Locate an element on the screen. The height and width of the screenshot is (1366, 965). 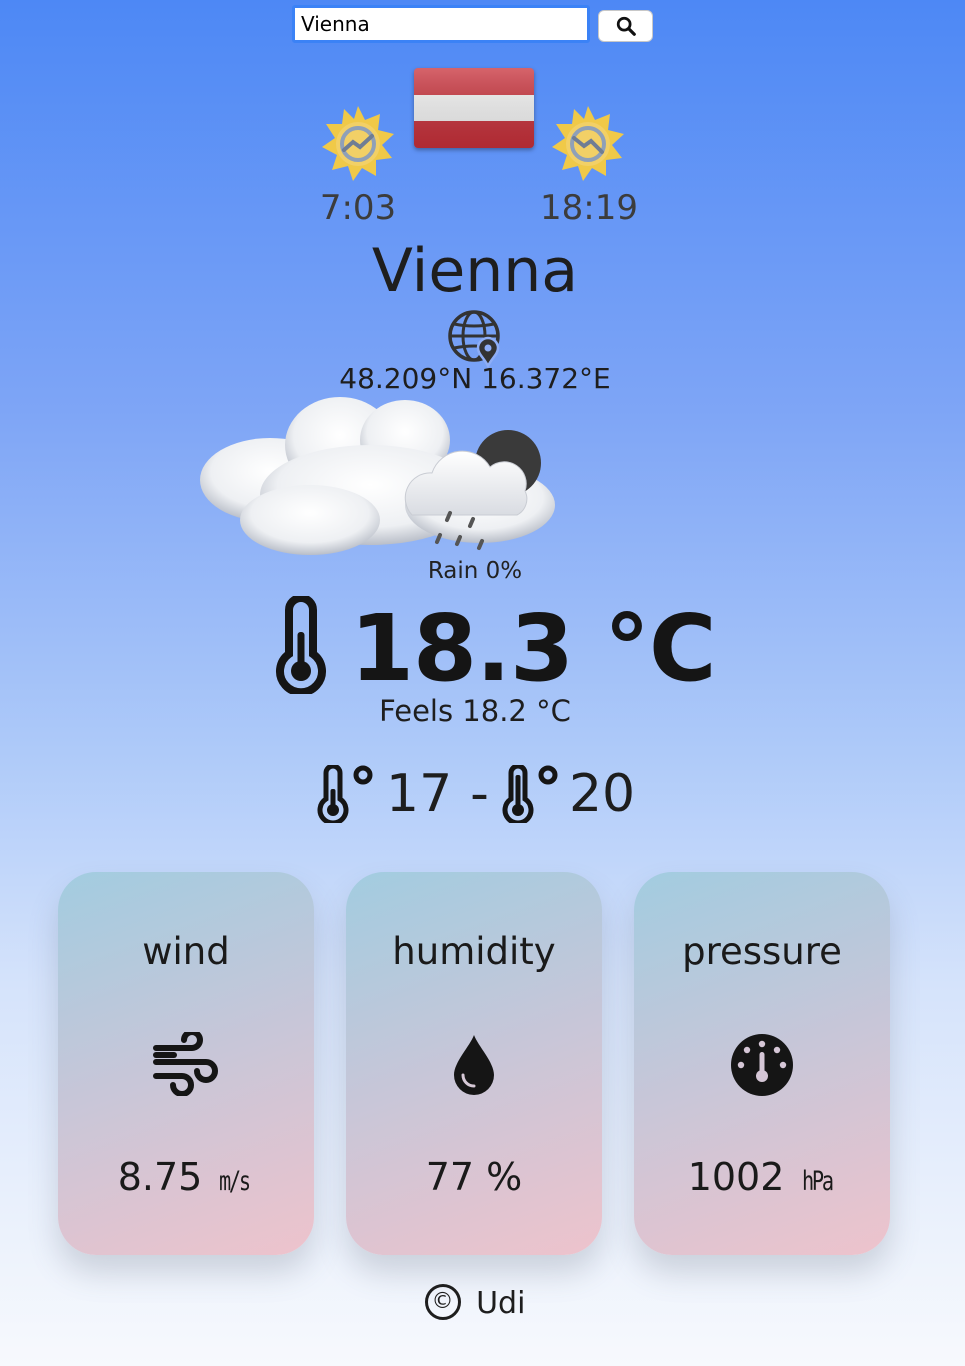
humidity-value: 77 % is located at coordinates (474, 1177).